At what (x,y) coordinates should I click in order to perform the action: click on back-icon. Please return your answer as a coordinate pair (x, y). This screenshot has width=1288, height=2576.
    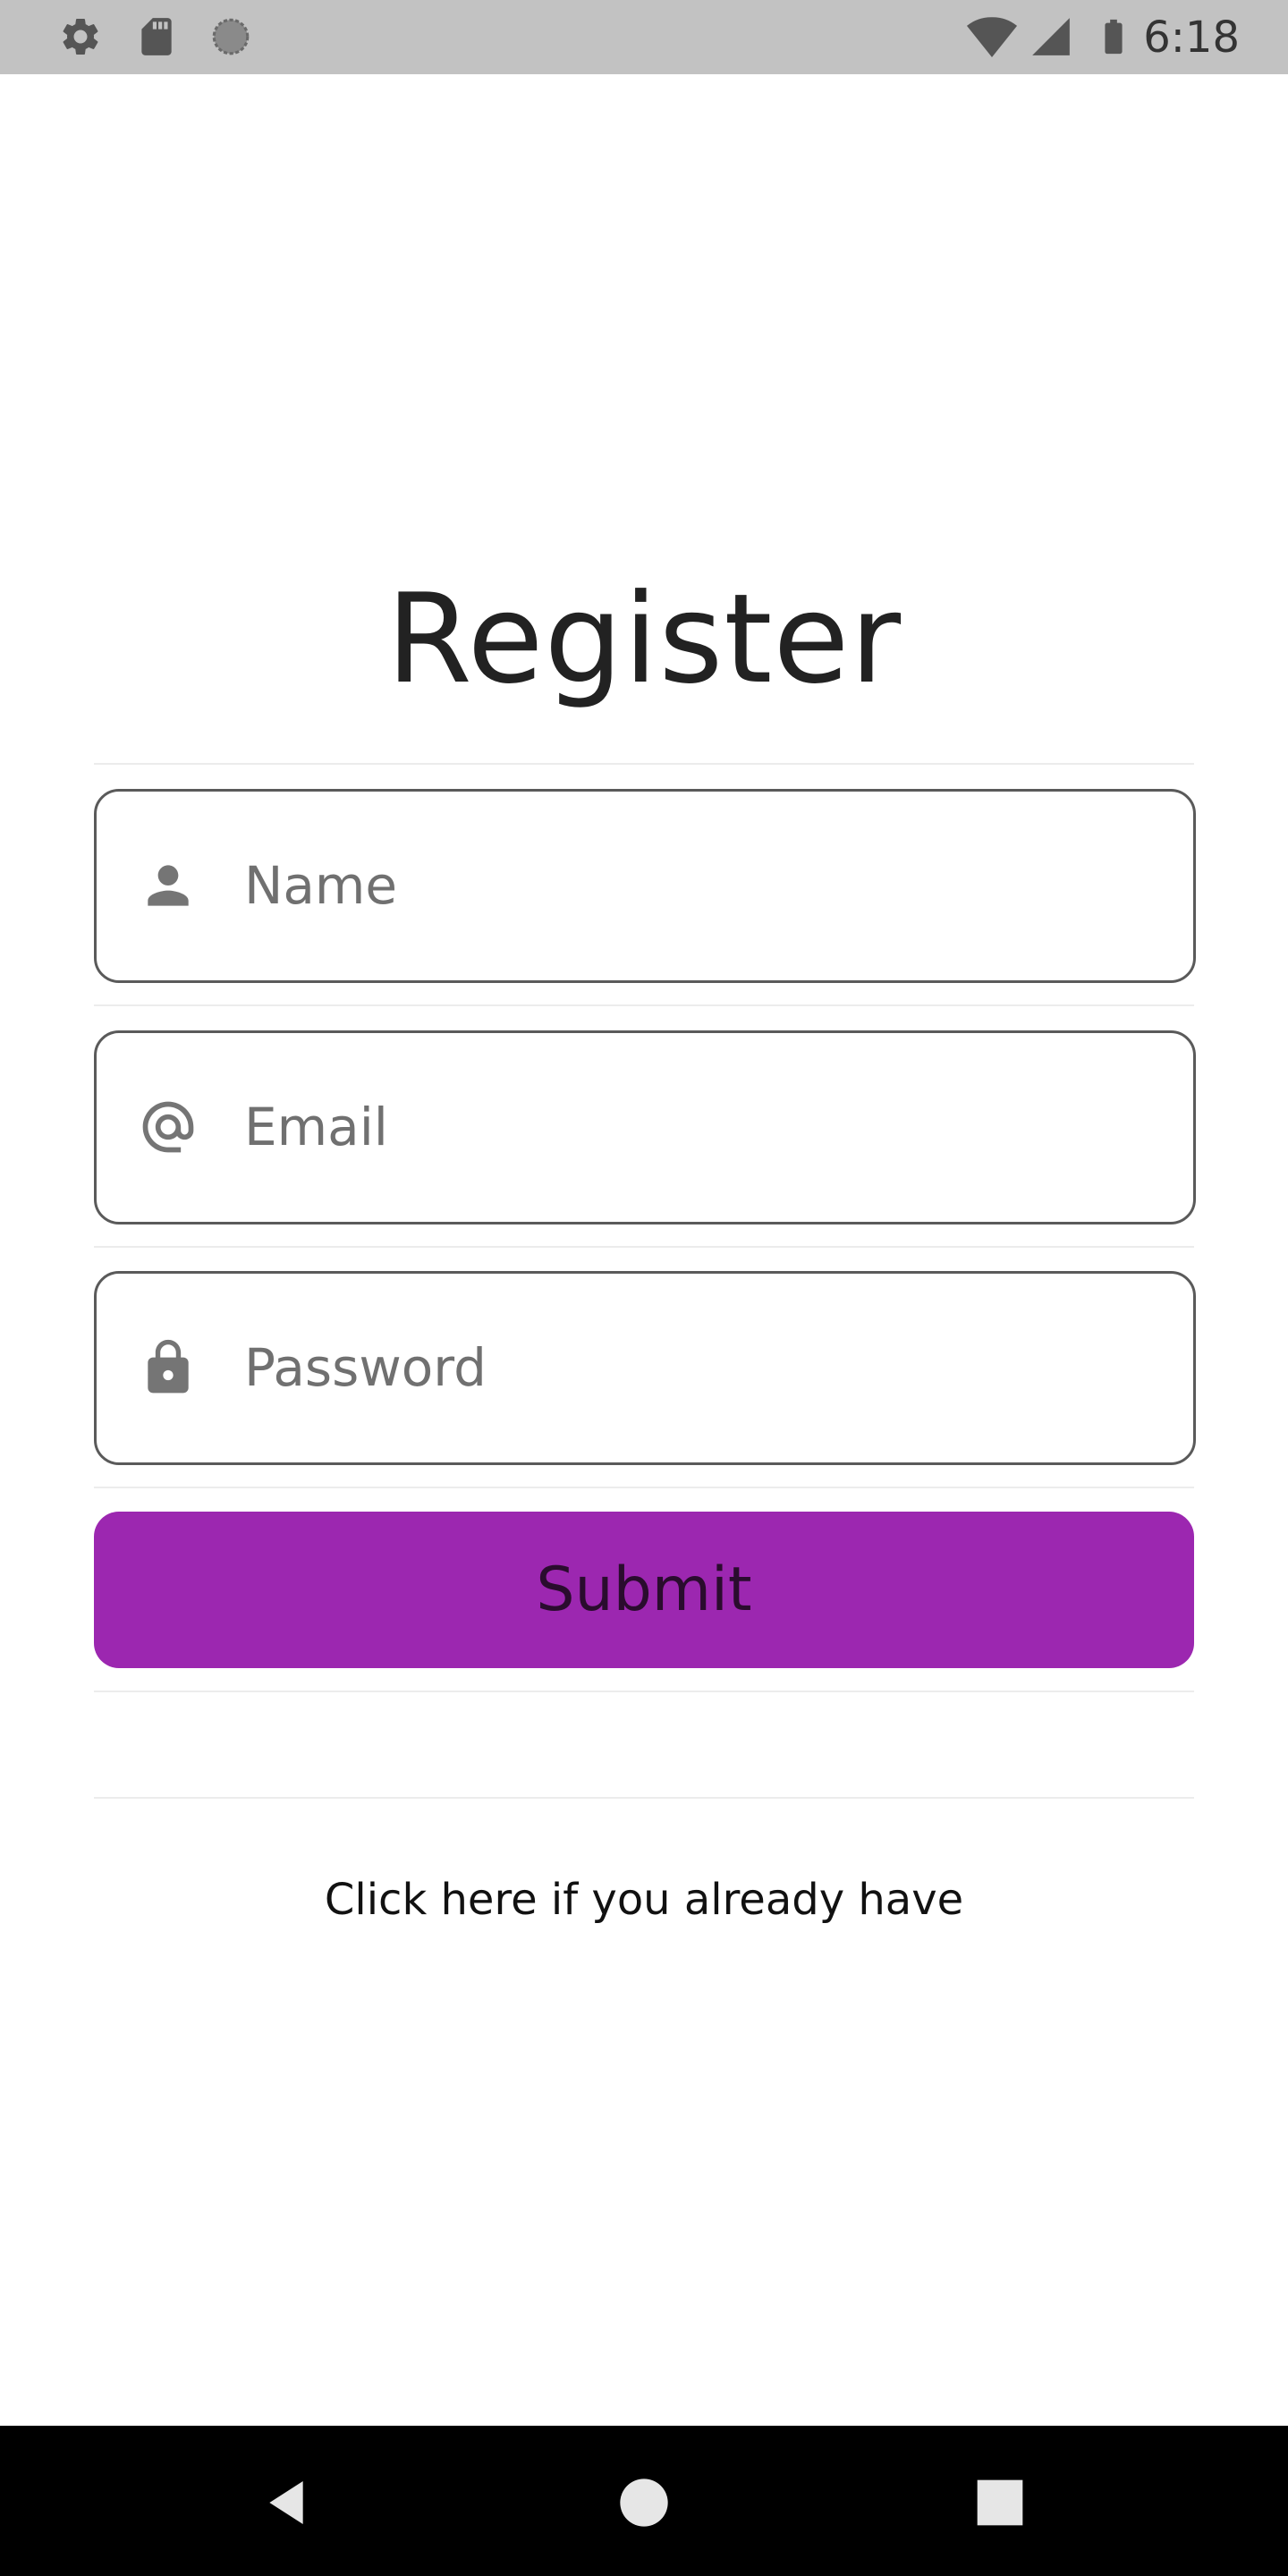
    Looking at the image, I should click on (286, 2502).